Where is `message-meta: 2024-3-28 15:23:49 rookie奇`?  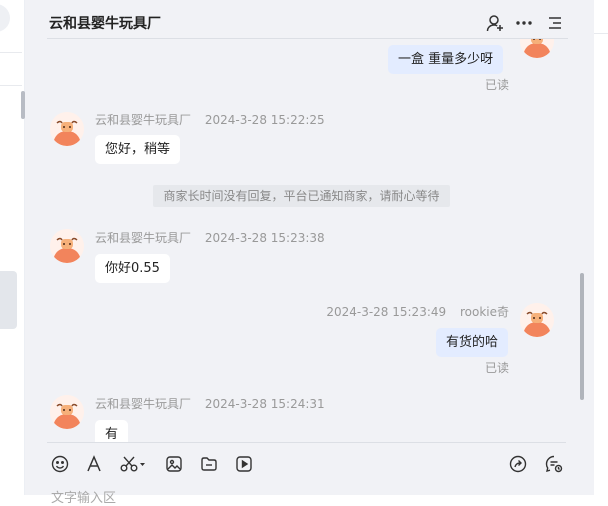
message-meta: 2024-3-28 15:23:49 rookie奇 is located at coordinates (417, 311).